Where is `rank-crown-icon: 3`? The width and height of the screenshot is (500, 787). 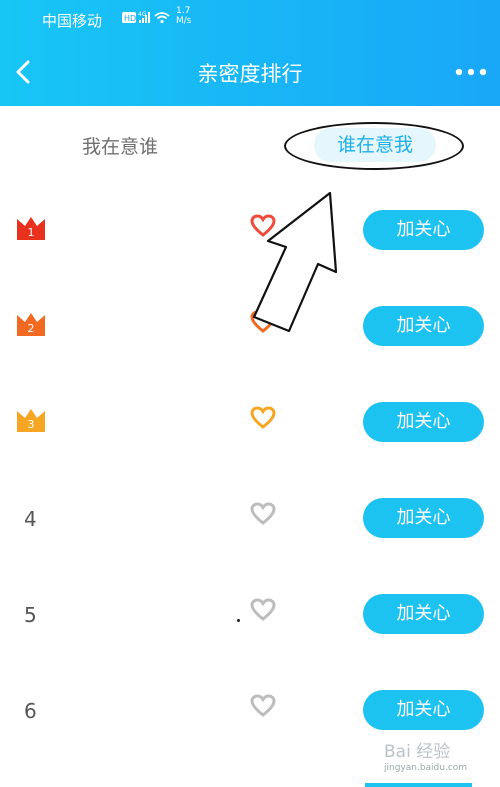 rank-crown-icon: 3 is located at coordinates (31, 420).